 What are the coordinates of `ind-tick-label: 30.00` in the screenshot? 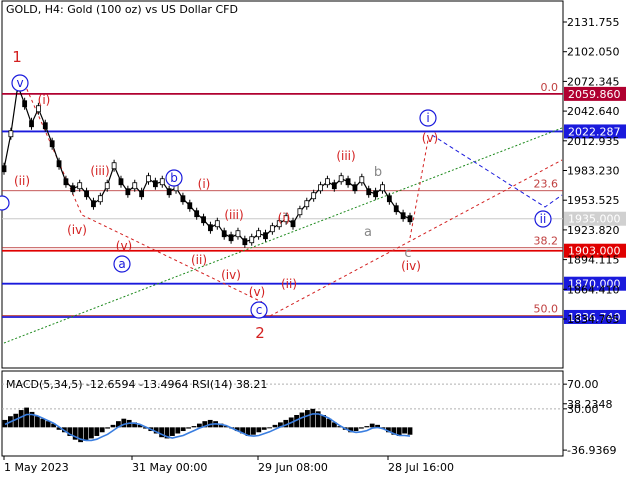 It's located at (583, 409).